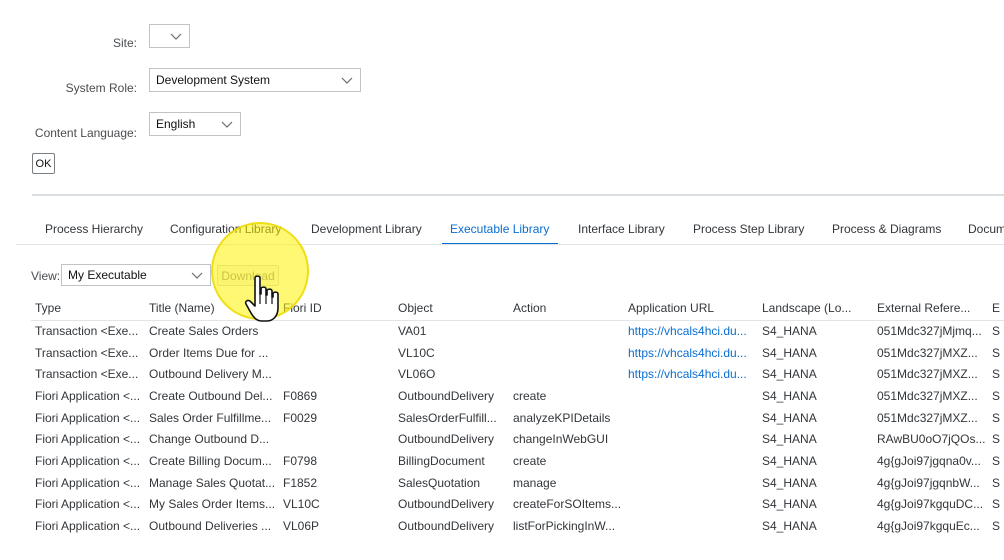  Describe the element at coordinates (248, 275) in the screenshot. I see `download-button: Download` at that location.